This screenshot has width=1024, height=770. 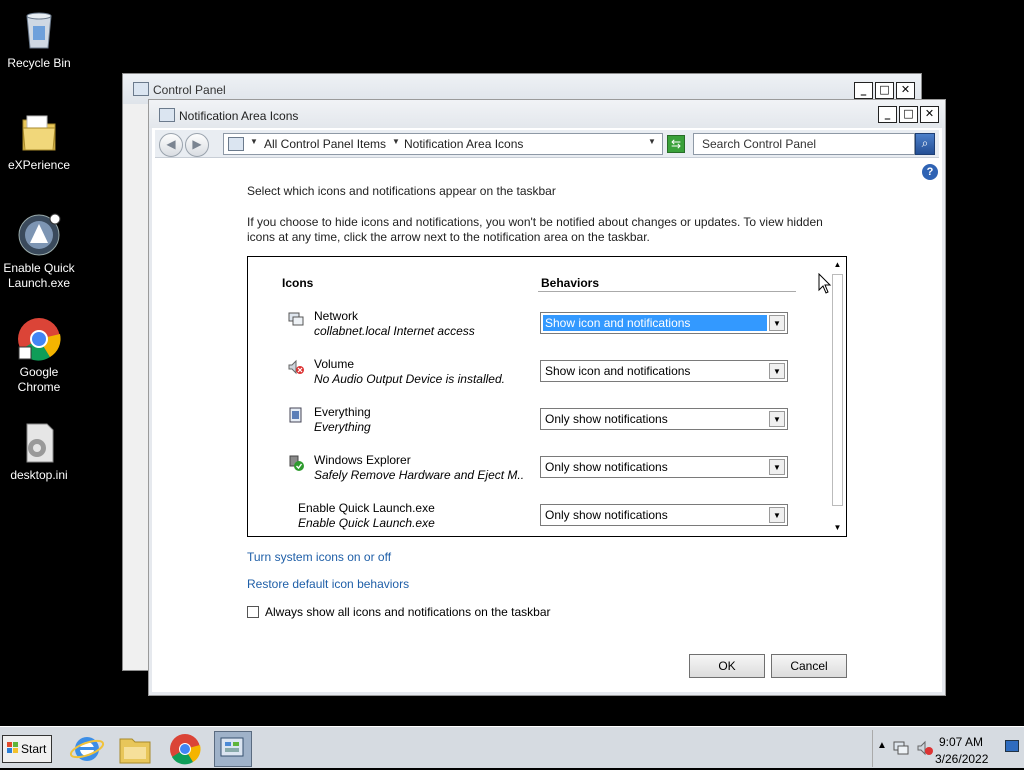 I want to click on item-name: Enable Quick Launch.exe, so click(x=366, y=508).